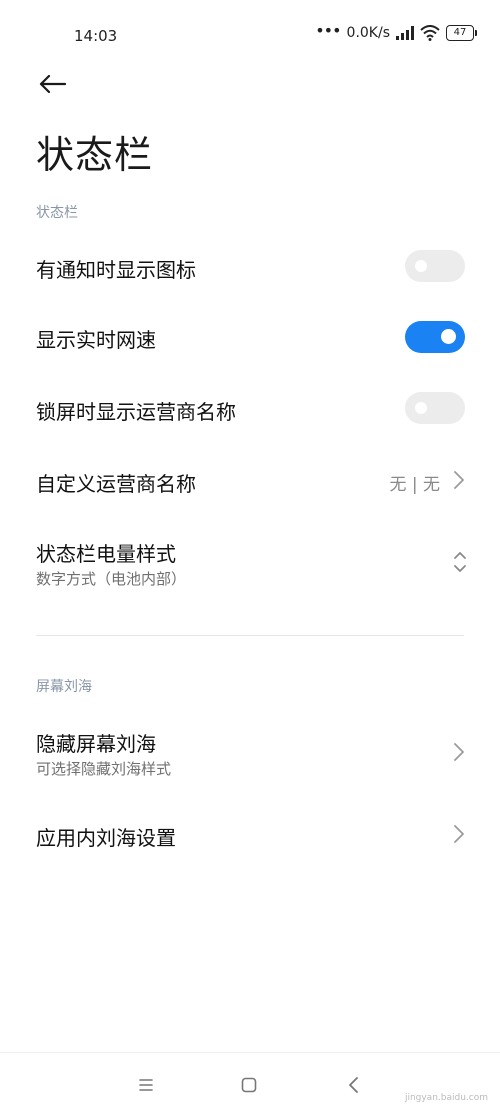 This screenshot has height=1111, width=500. What do you see at coordinates (435, 337) in the screenshot?
I see `realtime-speed-toggle` at bounding box center [435, 337].